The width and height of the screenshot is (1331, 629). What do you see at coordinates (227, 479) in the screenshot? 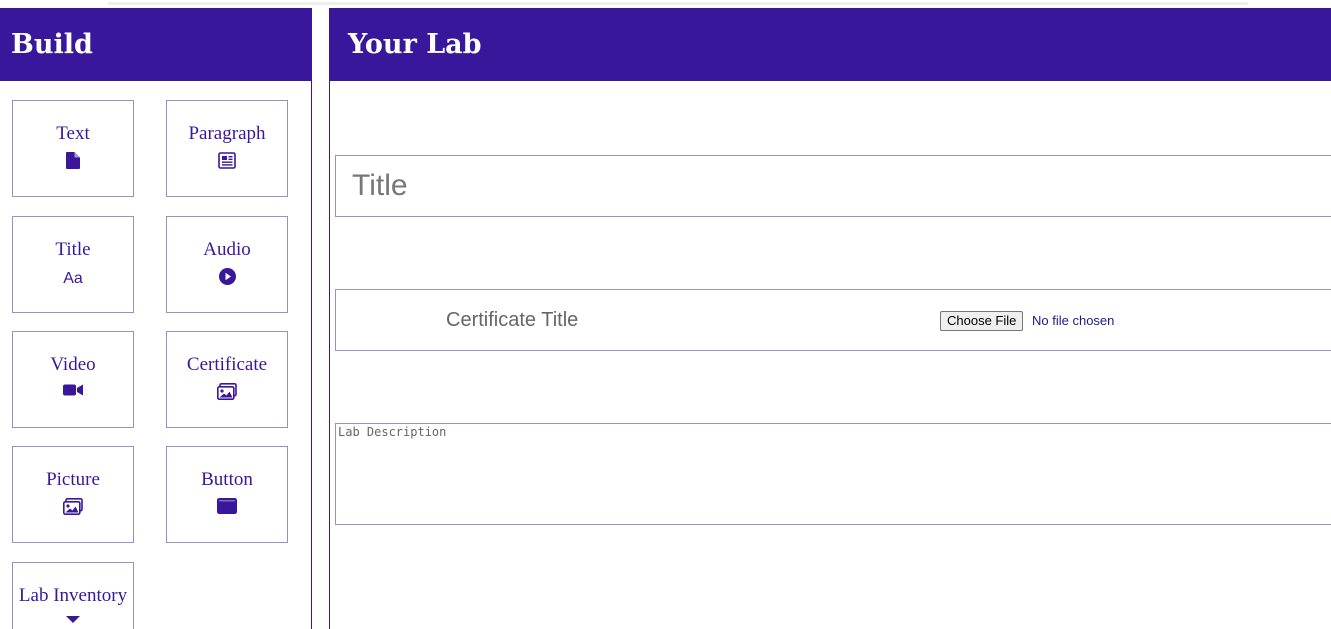
I see `tool-label: Button` at bounding box center [227, 479].